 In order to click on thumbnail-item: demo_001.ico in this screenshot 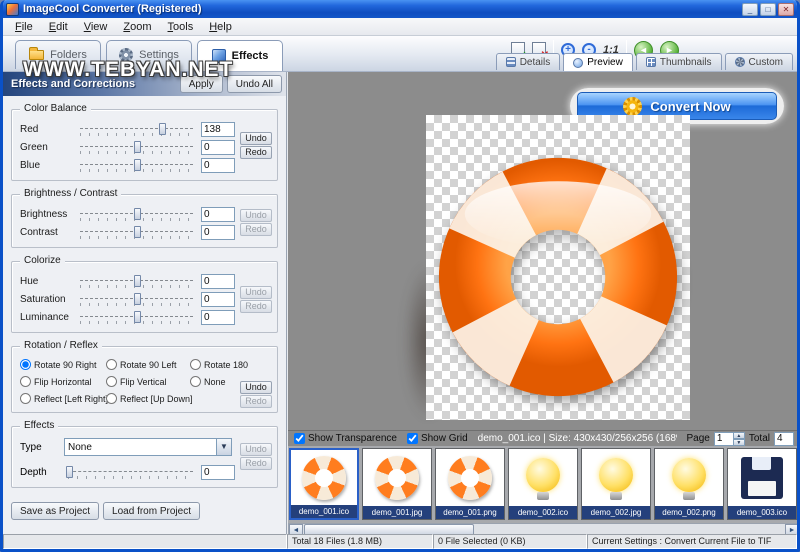, I will do `click(324, 484)`.